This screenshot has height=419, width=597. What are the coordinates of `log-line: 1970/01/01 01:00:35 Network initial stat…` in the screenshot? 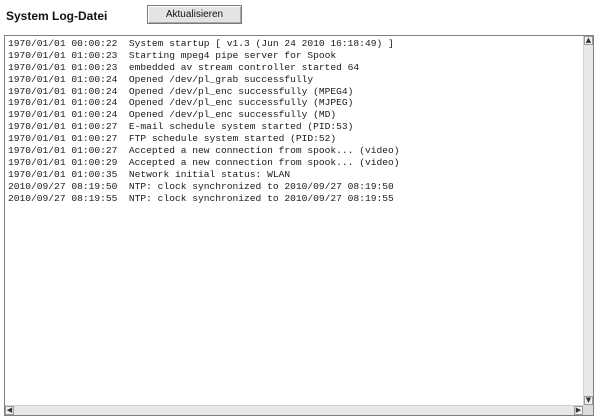 It's located at (149, 174).